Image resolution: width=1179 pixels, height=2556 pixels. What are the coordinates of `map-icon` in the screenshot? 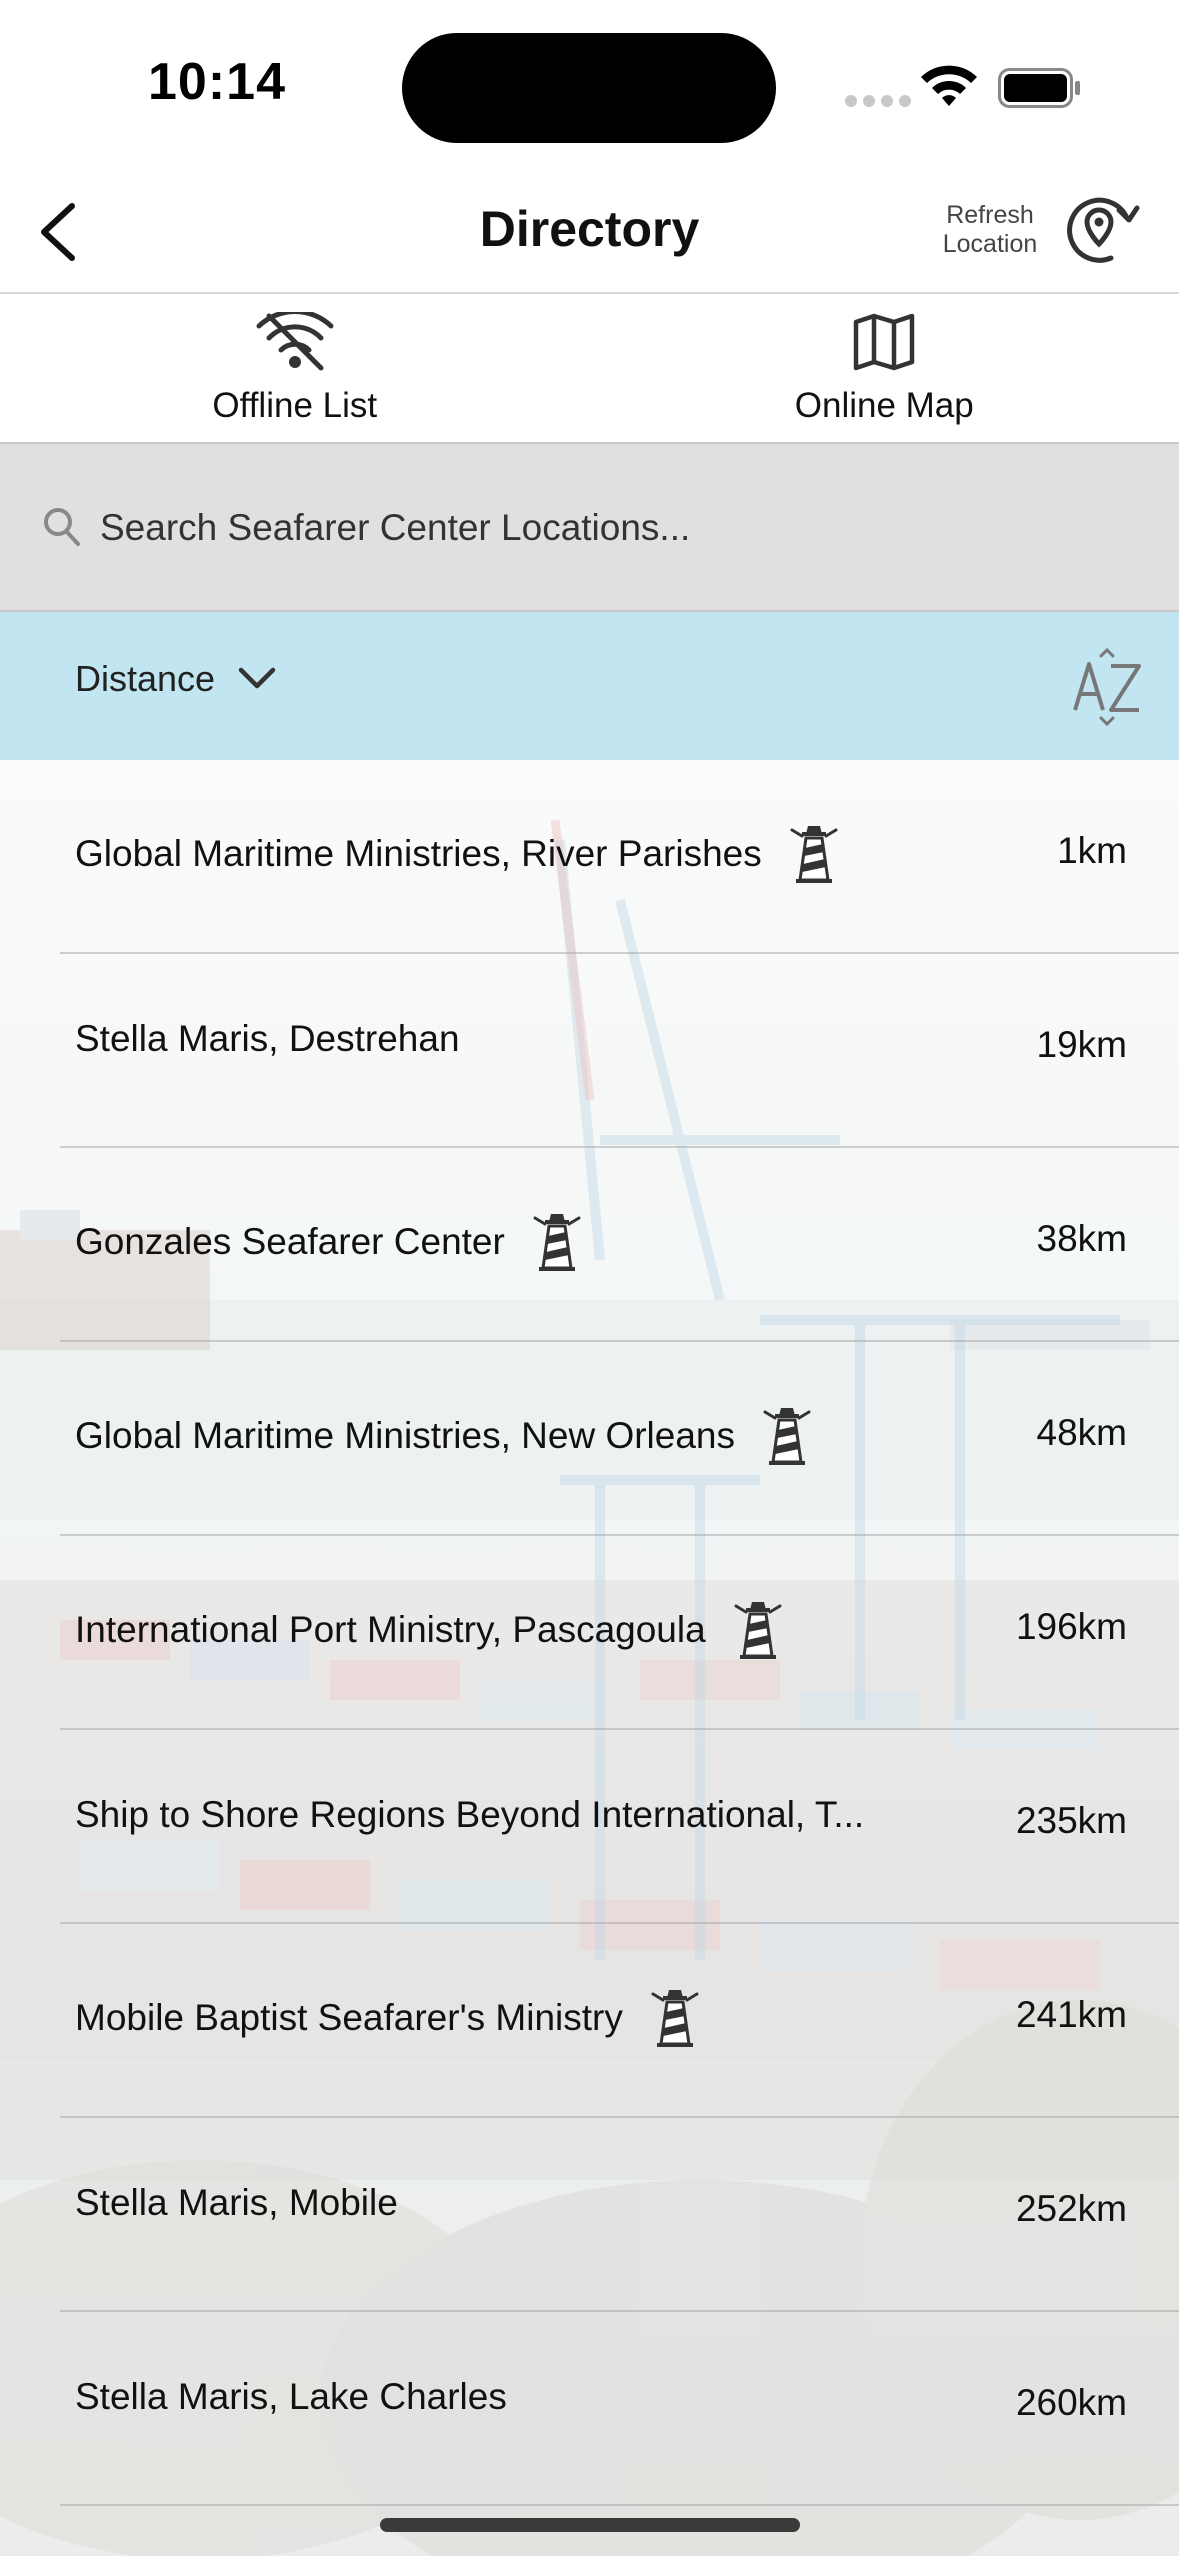 It's located at (884, 342).